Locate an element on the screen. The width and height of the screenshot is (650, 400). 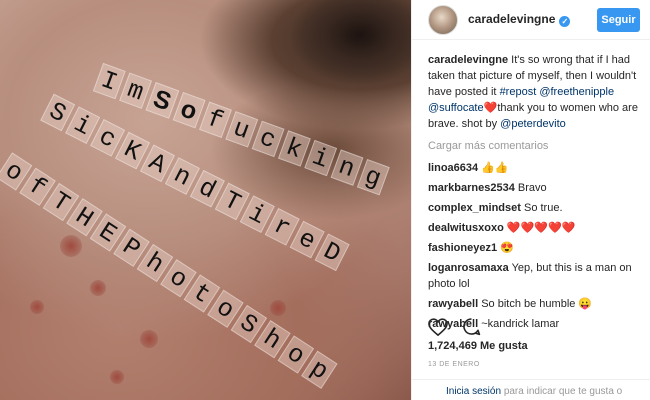
comment-item: complex_mindset So true. is located at coordinates (534, 208).